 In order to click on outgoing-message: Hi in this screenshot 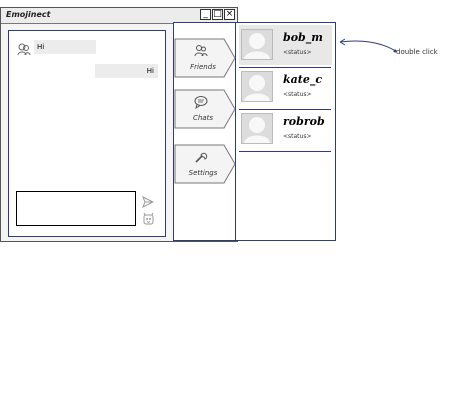, I will do `click(126, 71)`.